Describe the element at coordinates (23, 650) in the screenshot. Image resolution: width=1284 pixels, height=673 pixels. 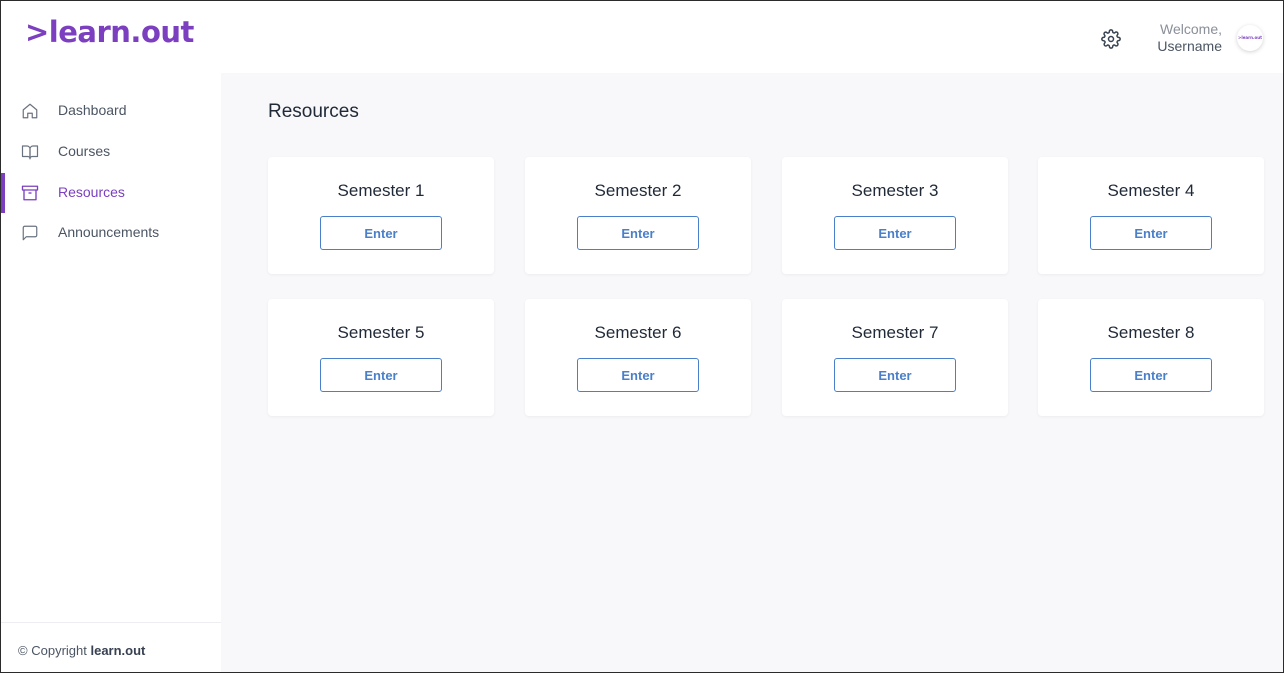
I see `copyright-symbol: ©` at that location.